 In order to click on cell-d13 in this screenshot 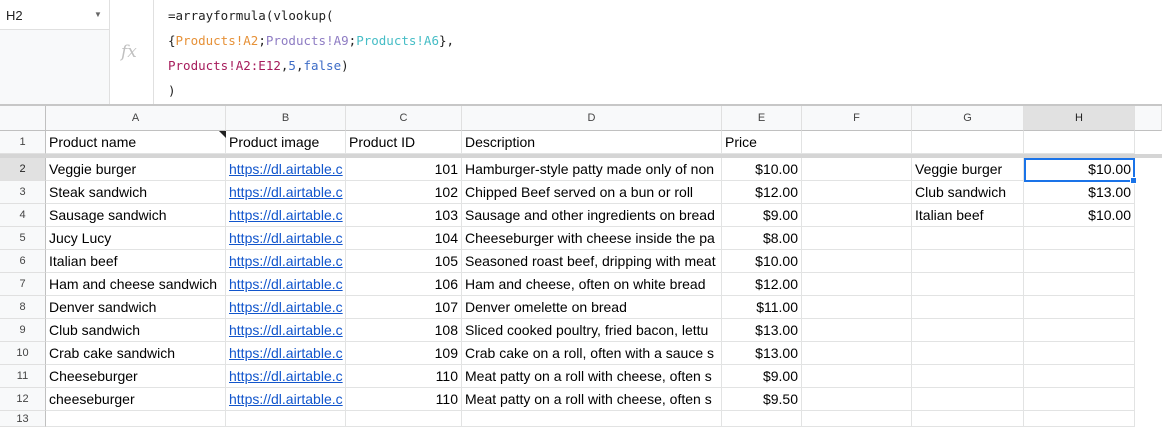, I will do `click(592, 419)`.